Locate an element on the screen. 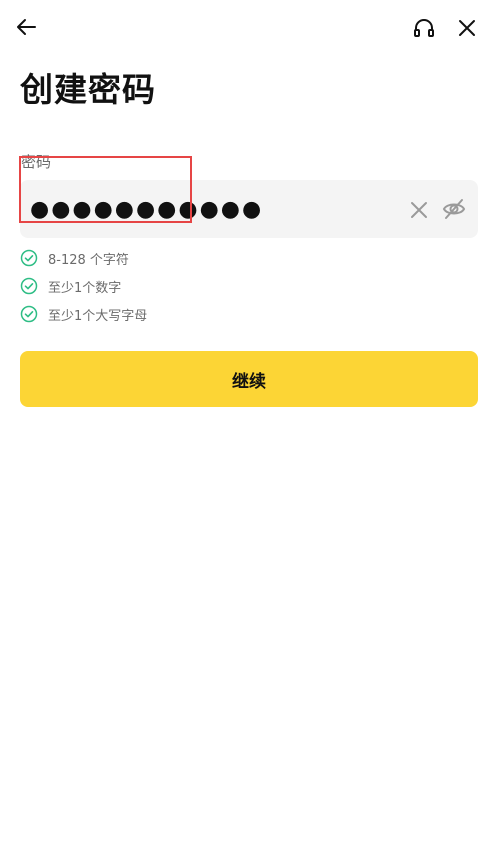 The width and height of the screenshot is (500, 863). password-input is located at coordinates (215, 209).